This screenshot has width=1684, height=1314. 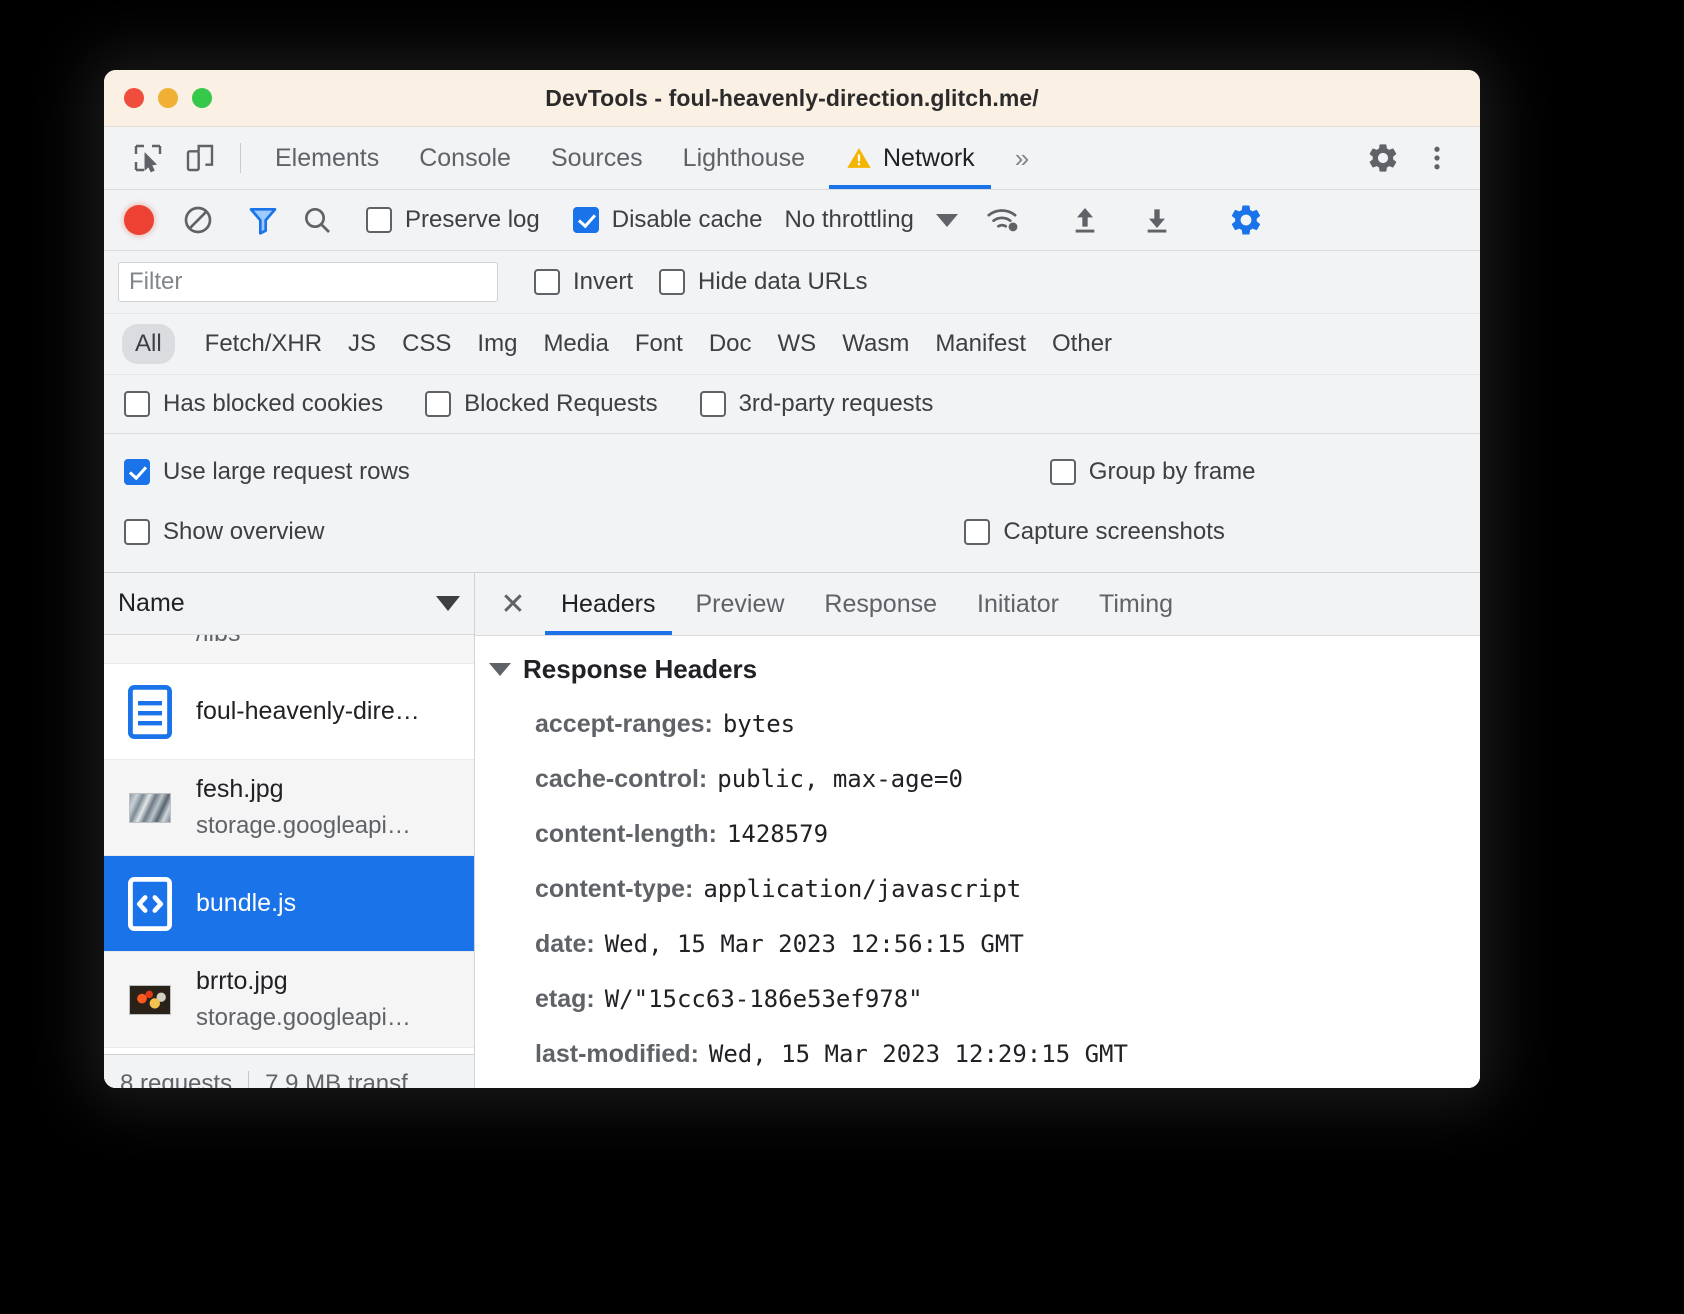 I want to click on tab-timing: Timing, so click(x=1136, y=604).